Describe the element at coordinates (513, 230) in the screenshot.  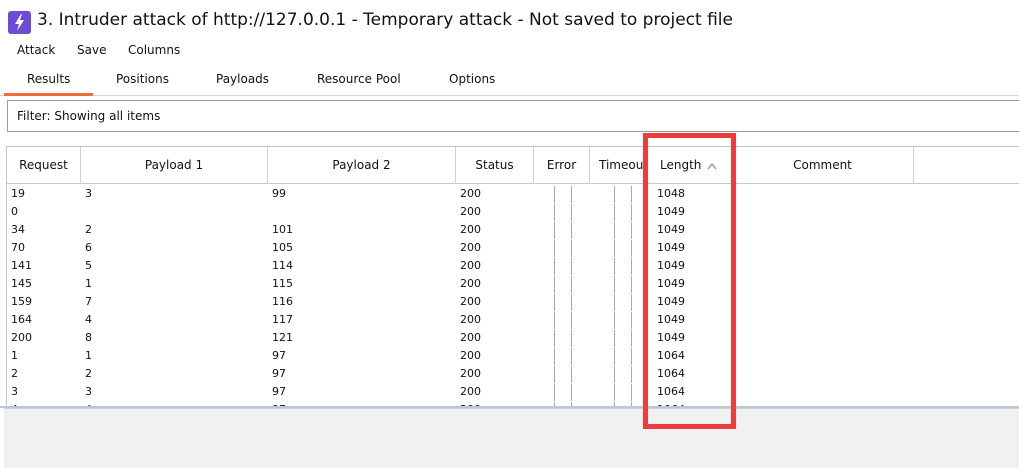
I see `table-row: 34 2 101 200 1049` at that location.